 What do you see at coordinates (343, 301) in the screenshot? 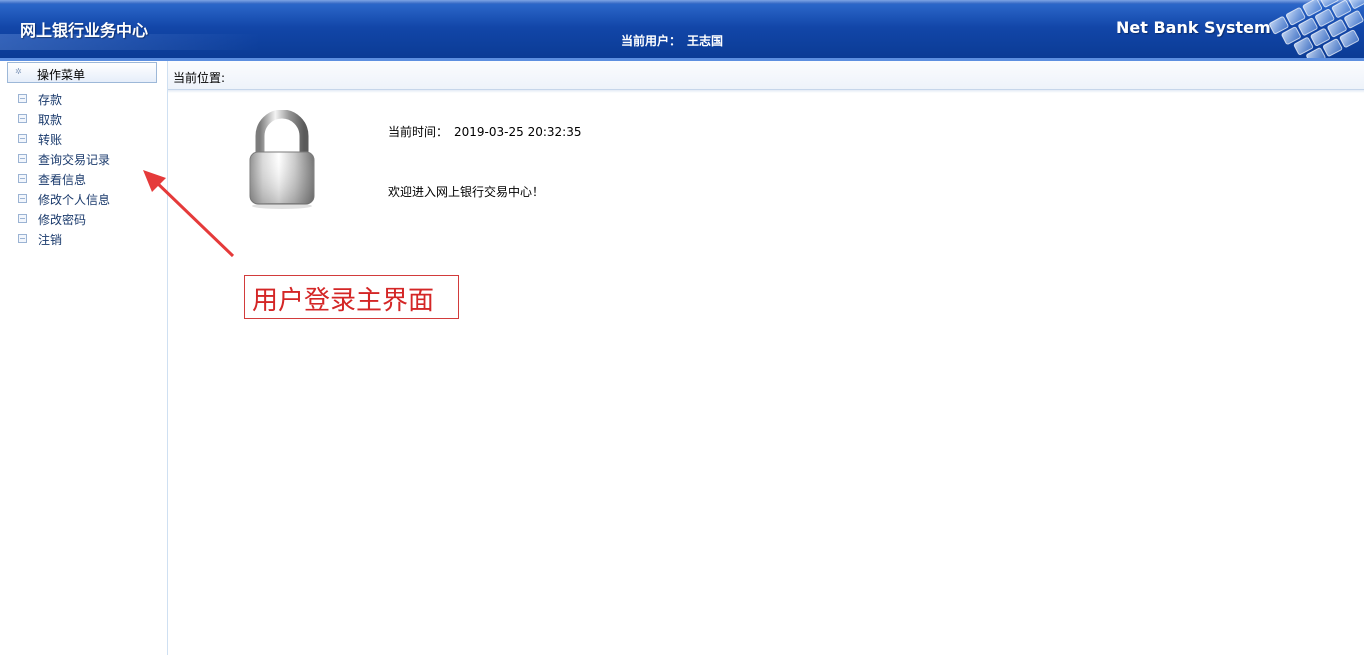
I see `annotation-label-text: 用户登录主界面` at bounding box center [343, 301].